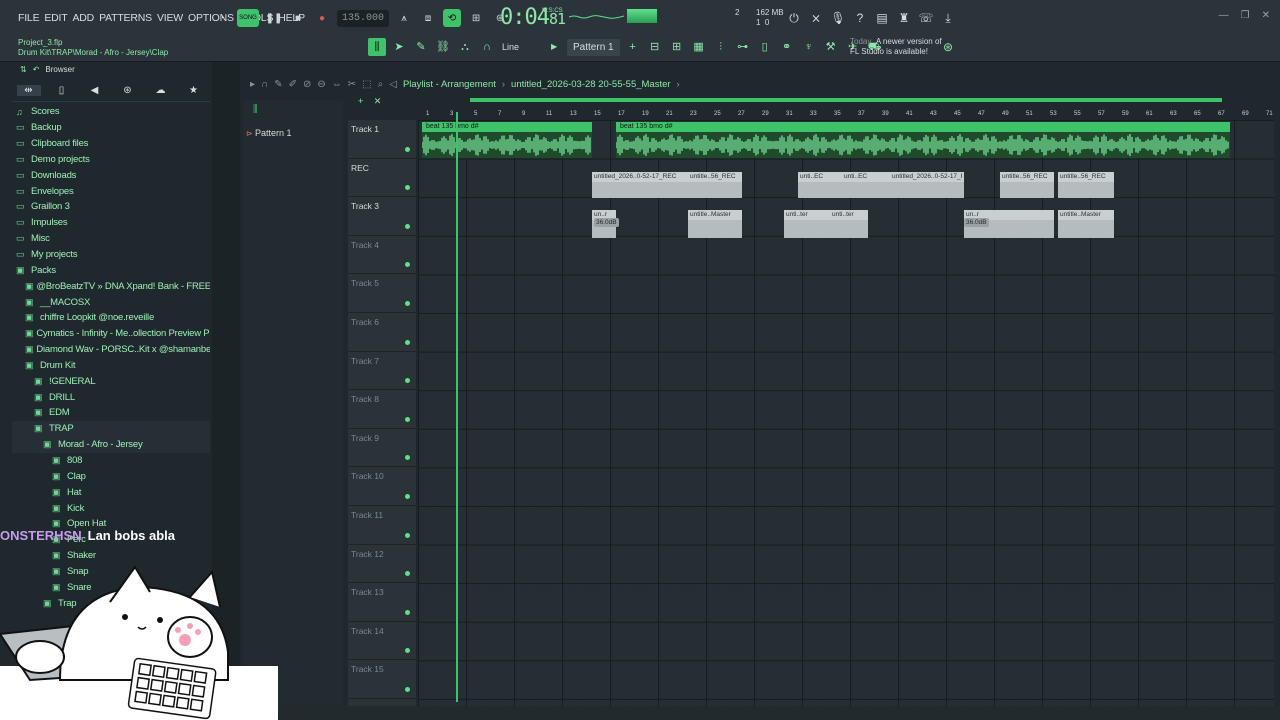 This screenshot has width=1280, height=720. I want to click on browser-tree-item: ▣ __MACOSX, so click(111, 302).